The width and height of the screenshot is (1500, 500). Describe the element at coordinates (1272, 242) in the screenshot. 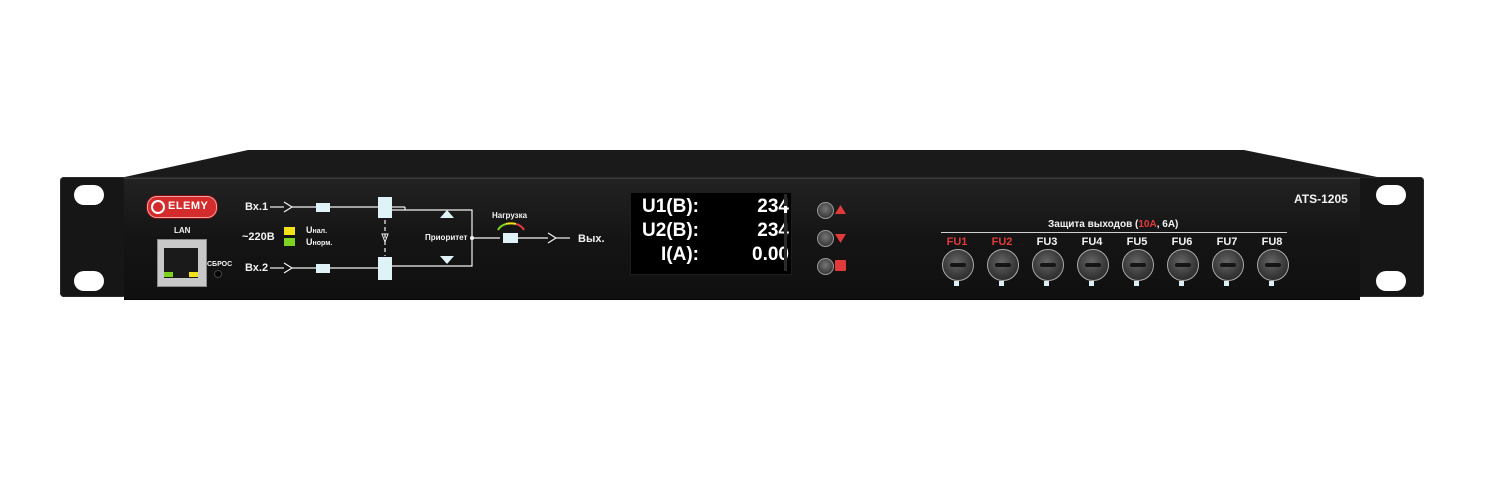

I see `fuse-label-fu8: FU8` at that location.